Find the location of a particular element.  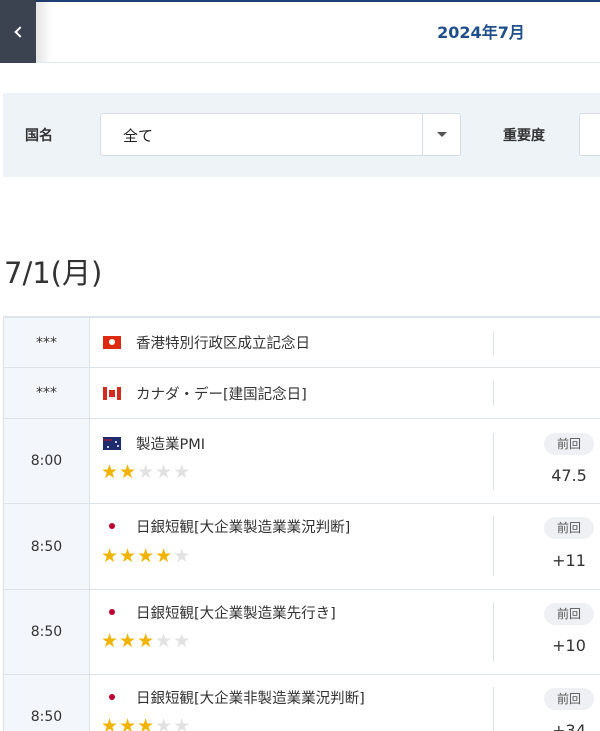

event-main: 日銀短観[大企業非製造業業況判断] ★★★★★ is located at coordinates (291, 703).